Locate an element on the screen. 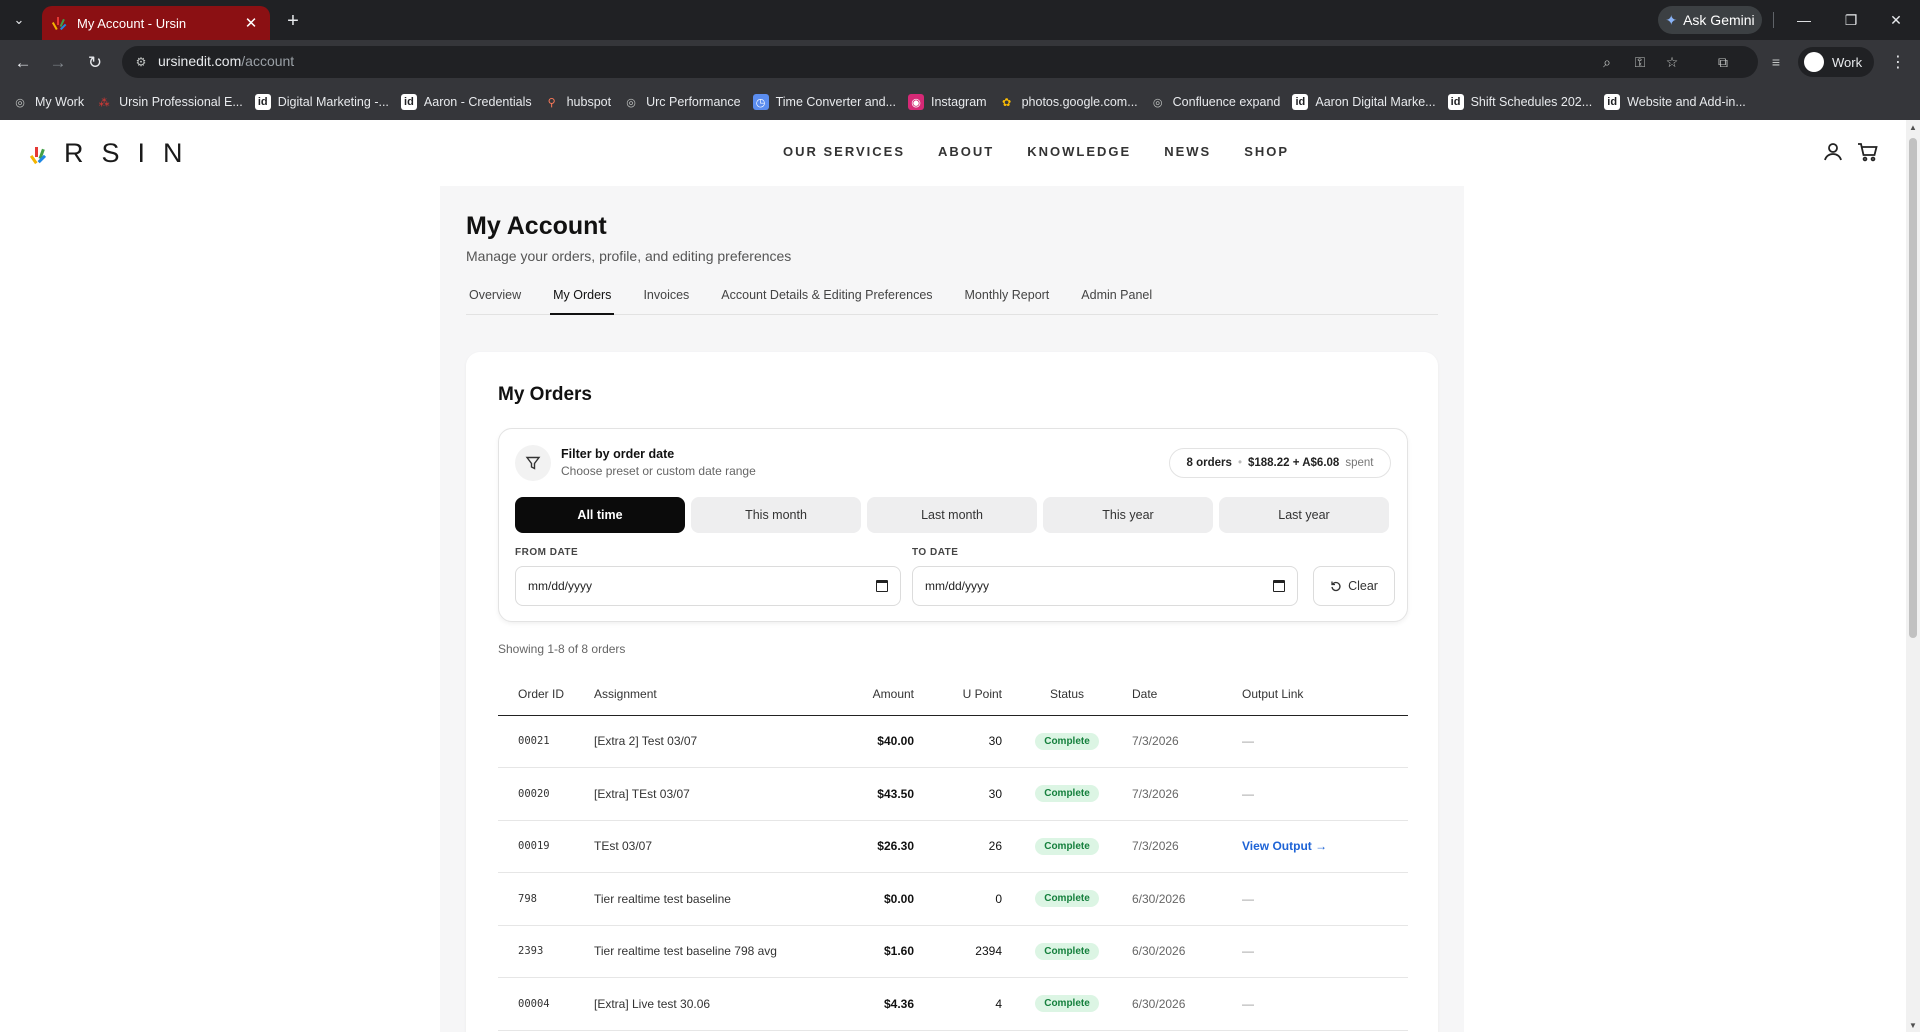  col-assignment: Assignment is located at coordinates (709, 694).